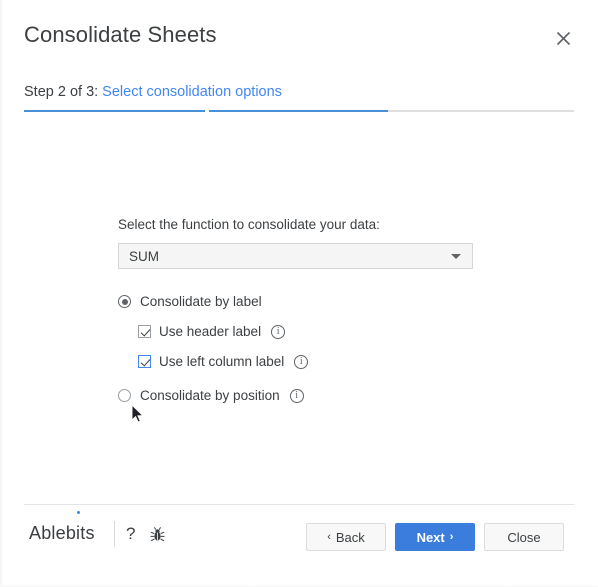 The image size is (598, 587). I want to click on next-button: Next ›, so click(435, 537).